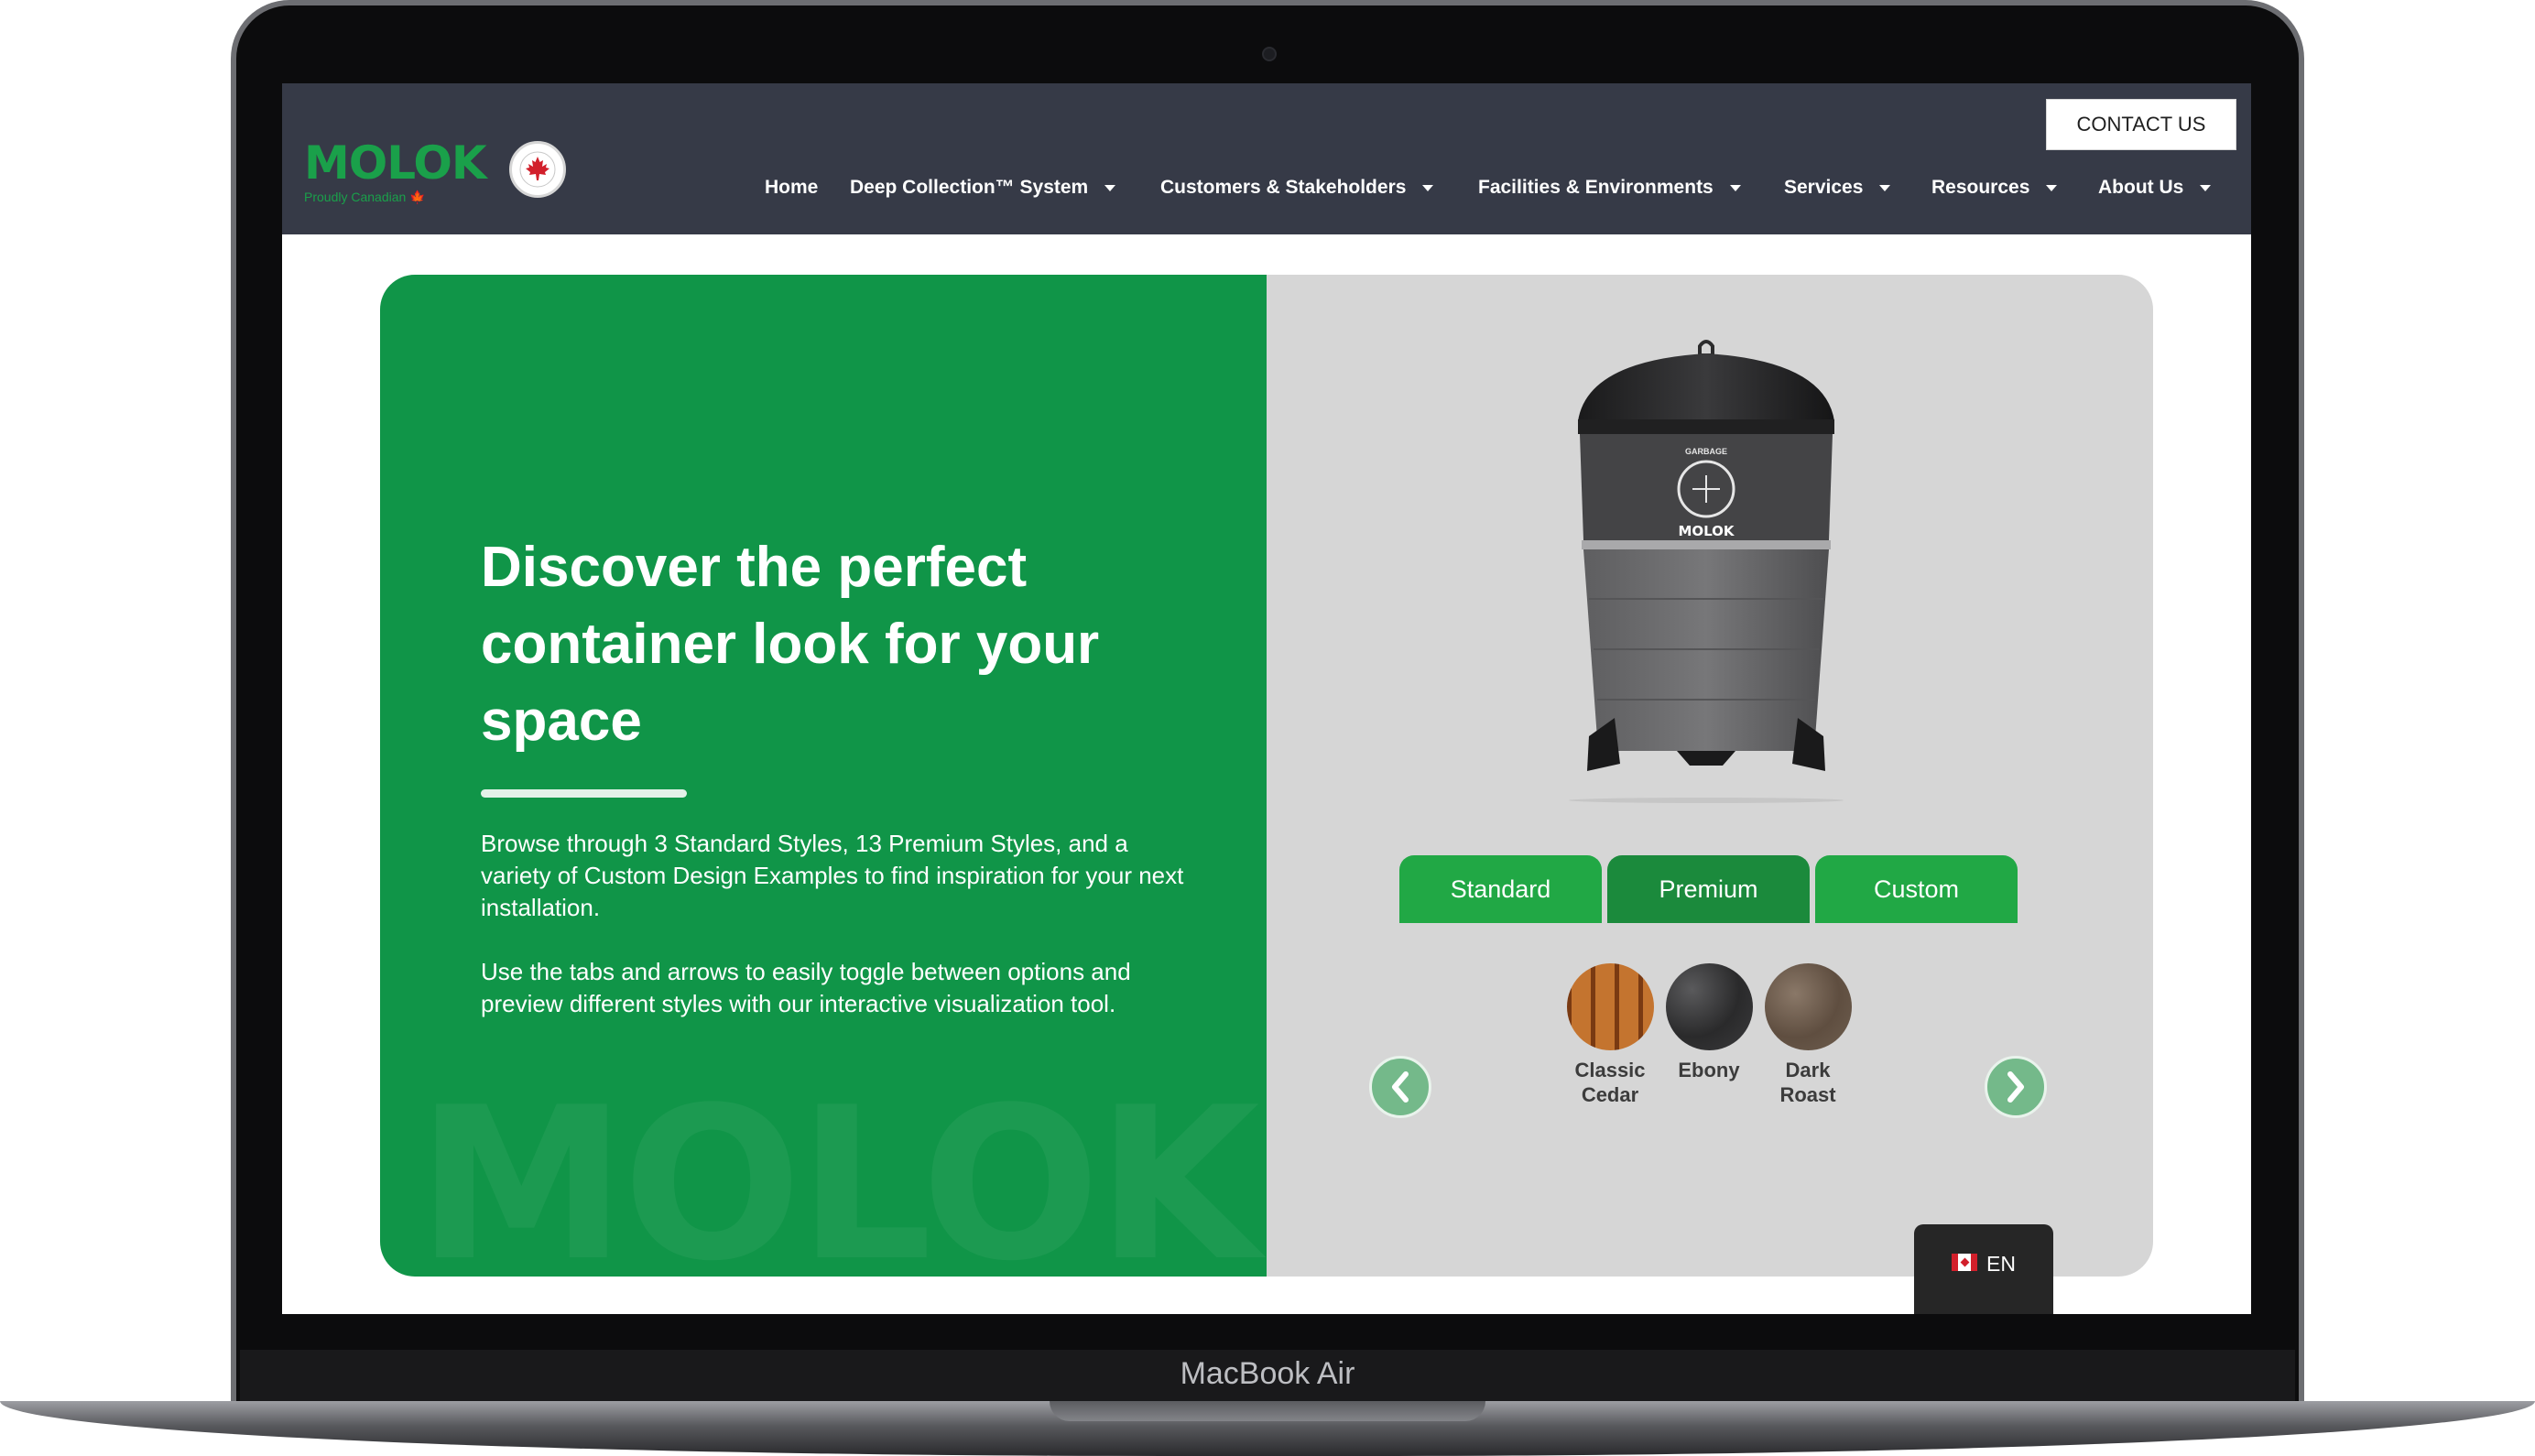 The image size is (2535, 1456). I want to click on molok-watermark: MOLOK, so click(838, 1170).